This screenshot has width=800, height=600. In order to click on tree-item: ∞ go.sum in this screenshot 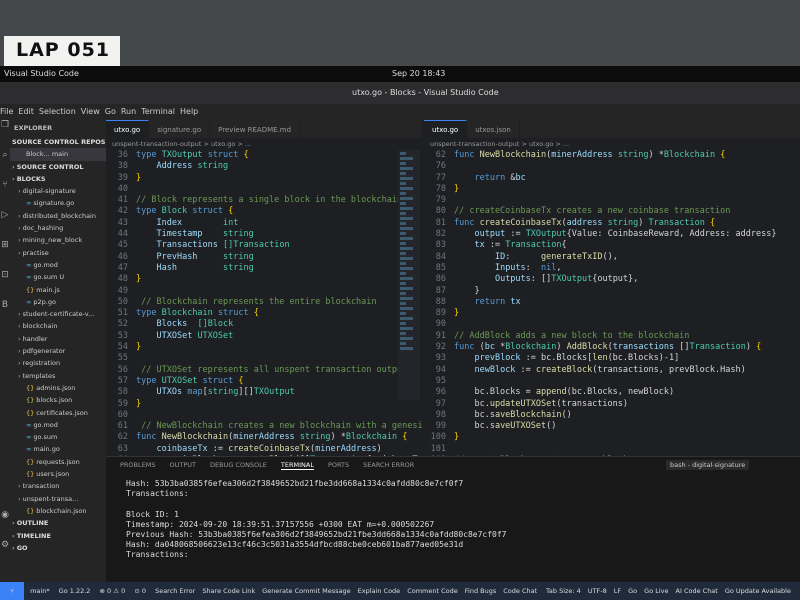, I will do `click(58, 437)`.